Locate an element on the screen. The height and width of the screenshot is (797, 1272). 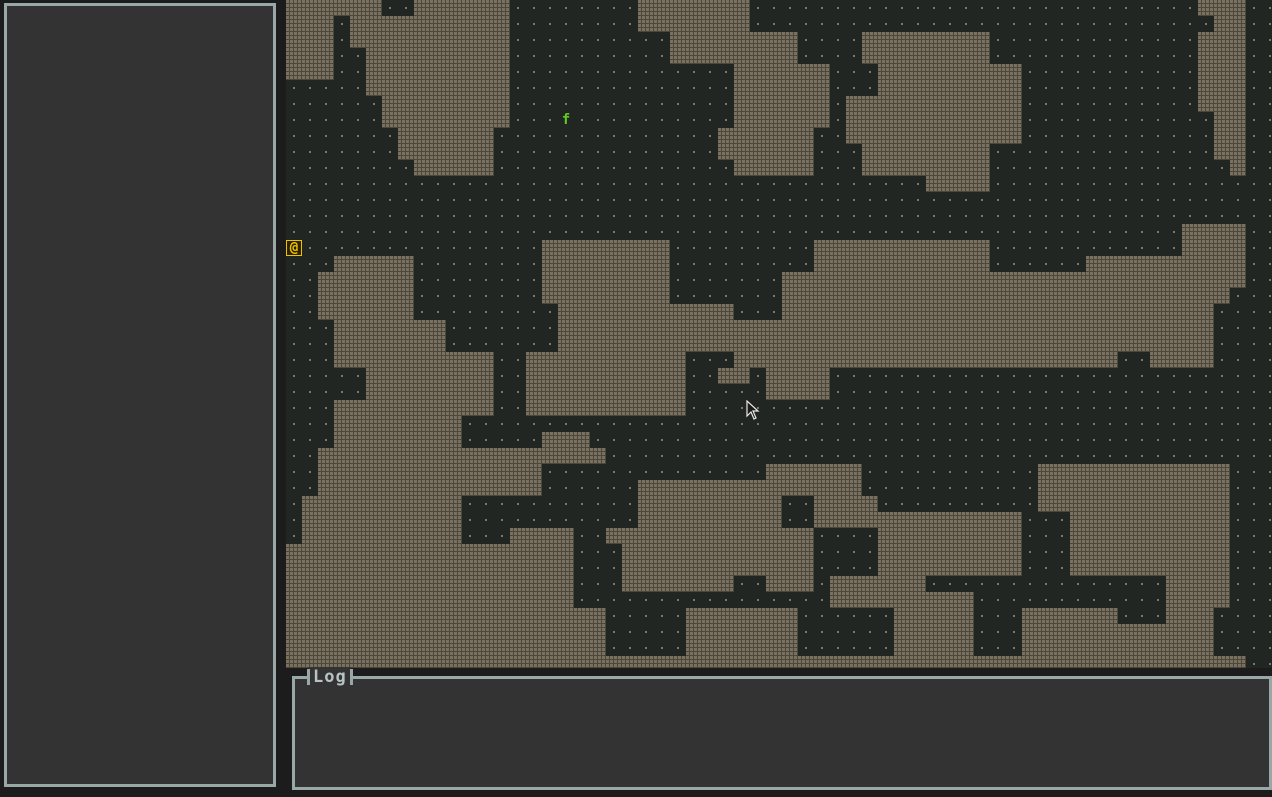
log-title: Log is located at coordinates (330, 677).